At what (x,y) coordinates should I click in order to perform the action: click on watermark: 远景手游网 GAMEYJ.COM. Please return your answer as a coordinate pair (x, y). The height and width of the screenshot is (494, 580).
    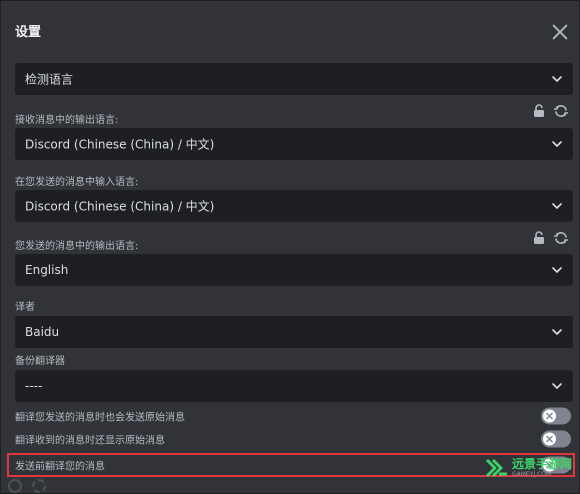
    Looking at the image, I should click on (528, 468).